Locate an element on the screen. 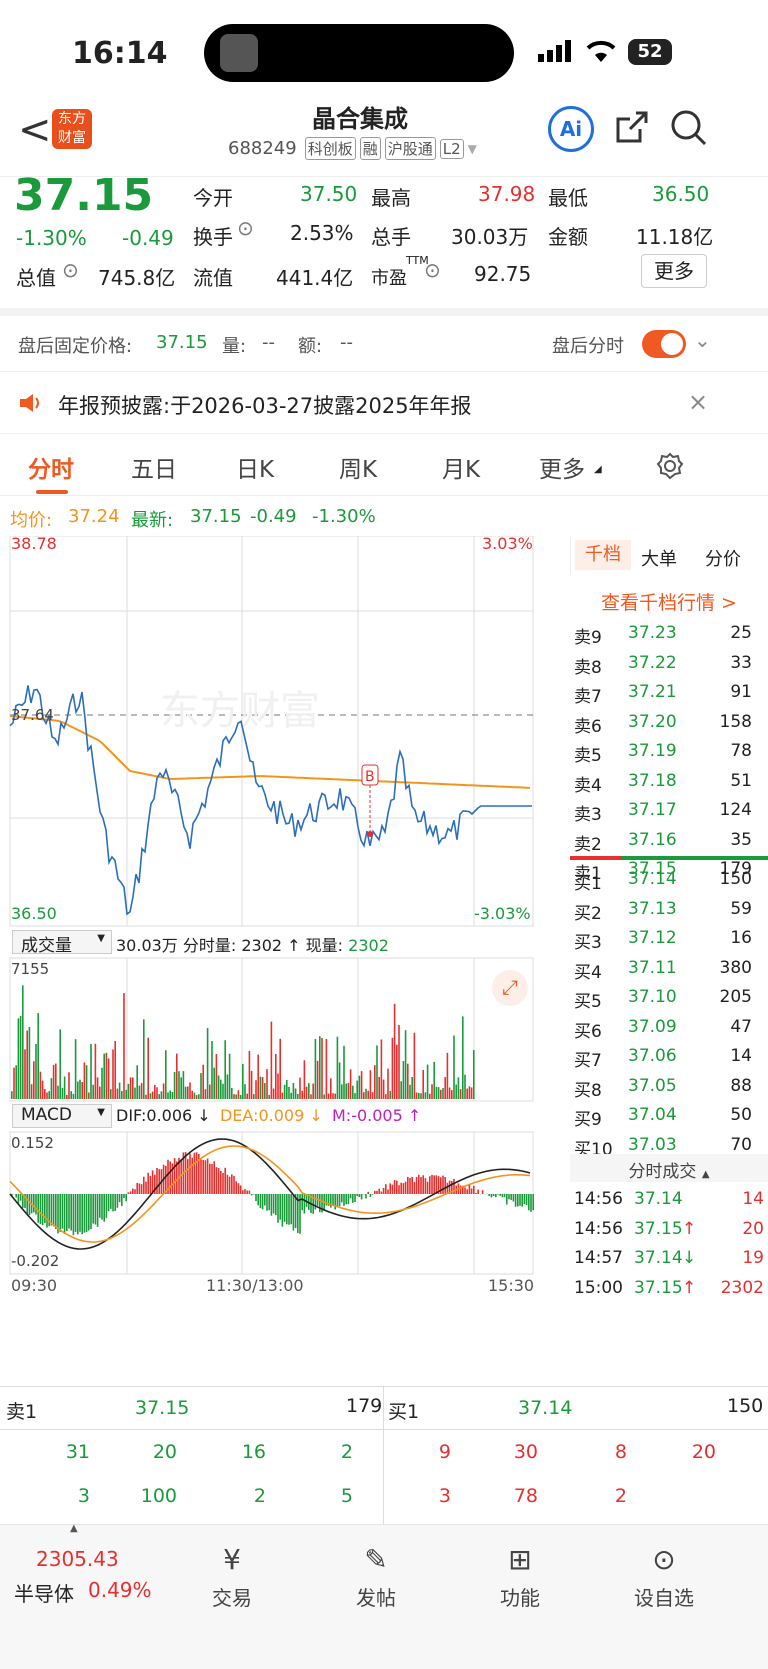 Image resolution: width=768 pixels, height=1669 pixels. sector-index: 2305.43 is located at coordinates (77, 1559).